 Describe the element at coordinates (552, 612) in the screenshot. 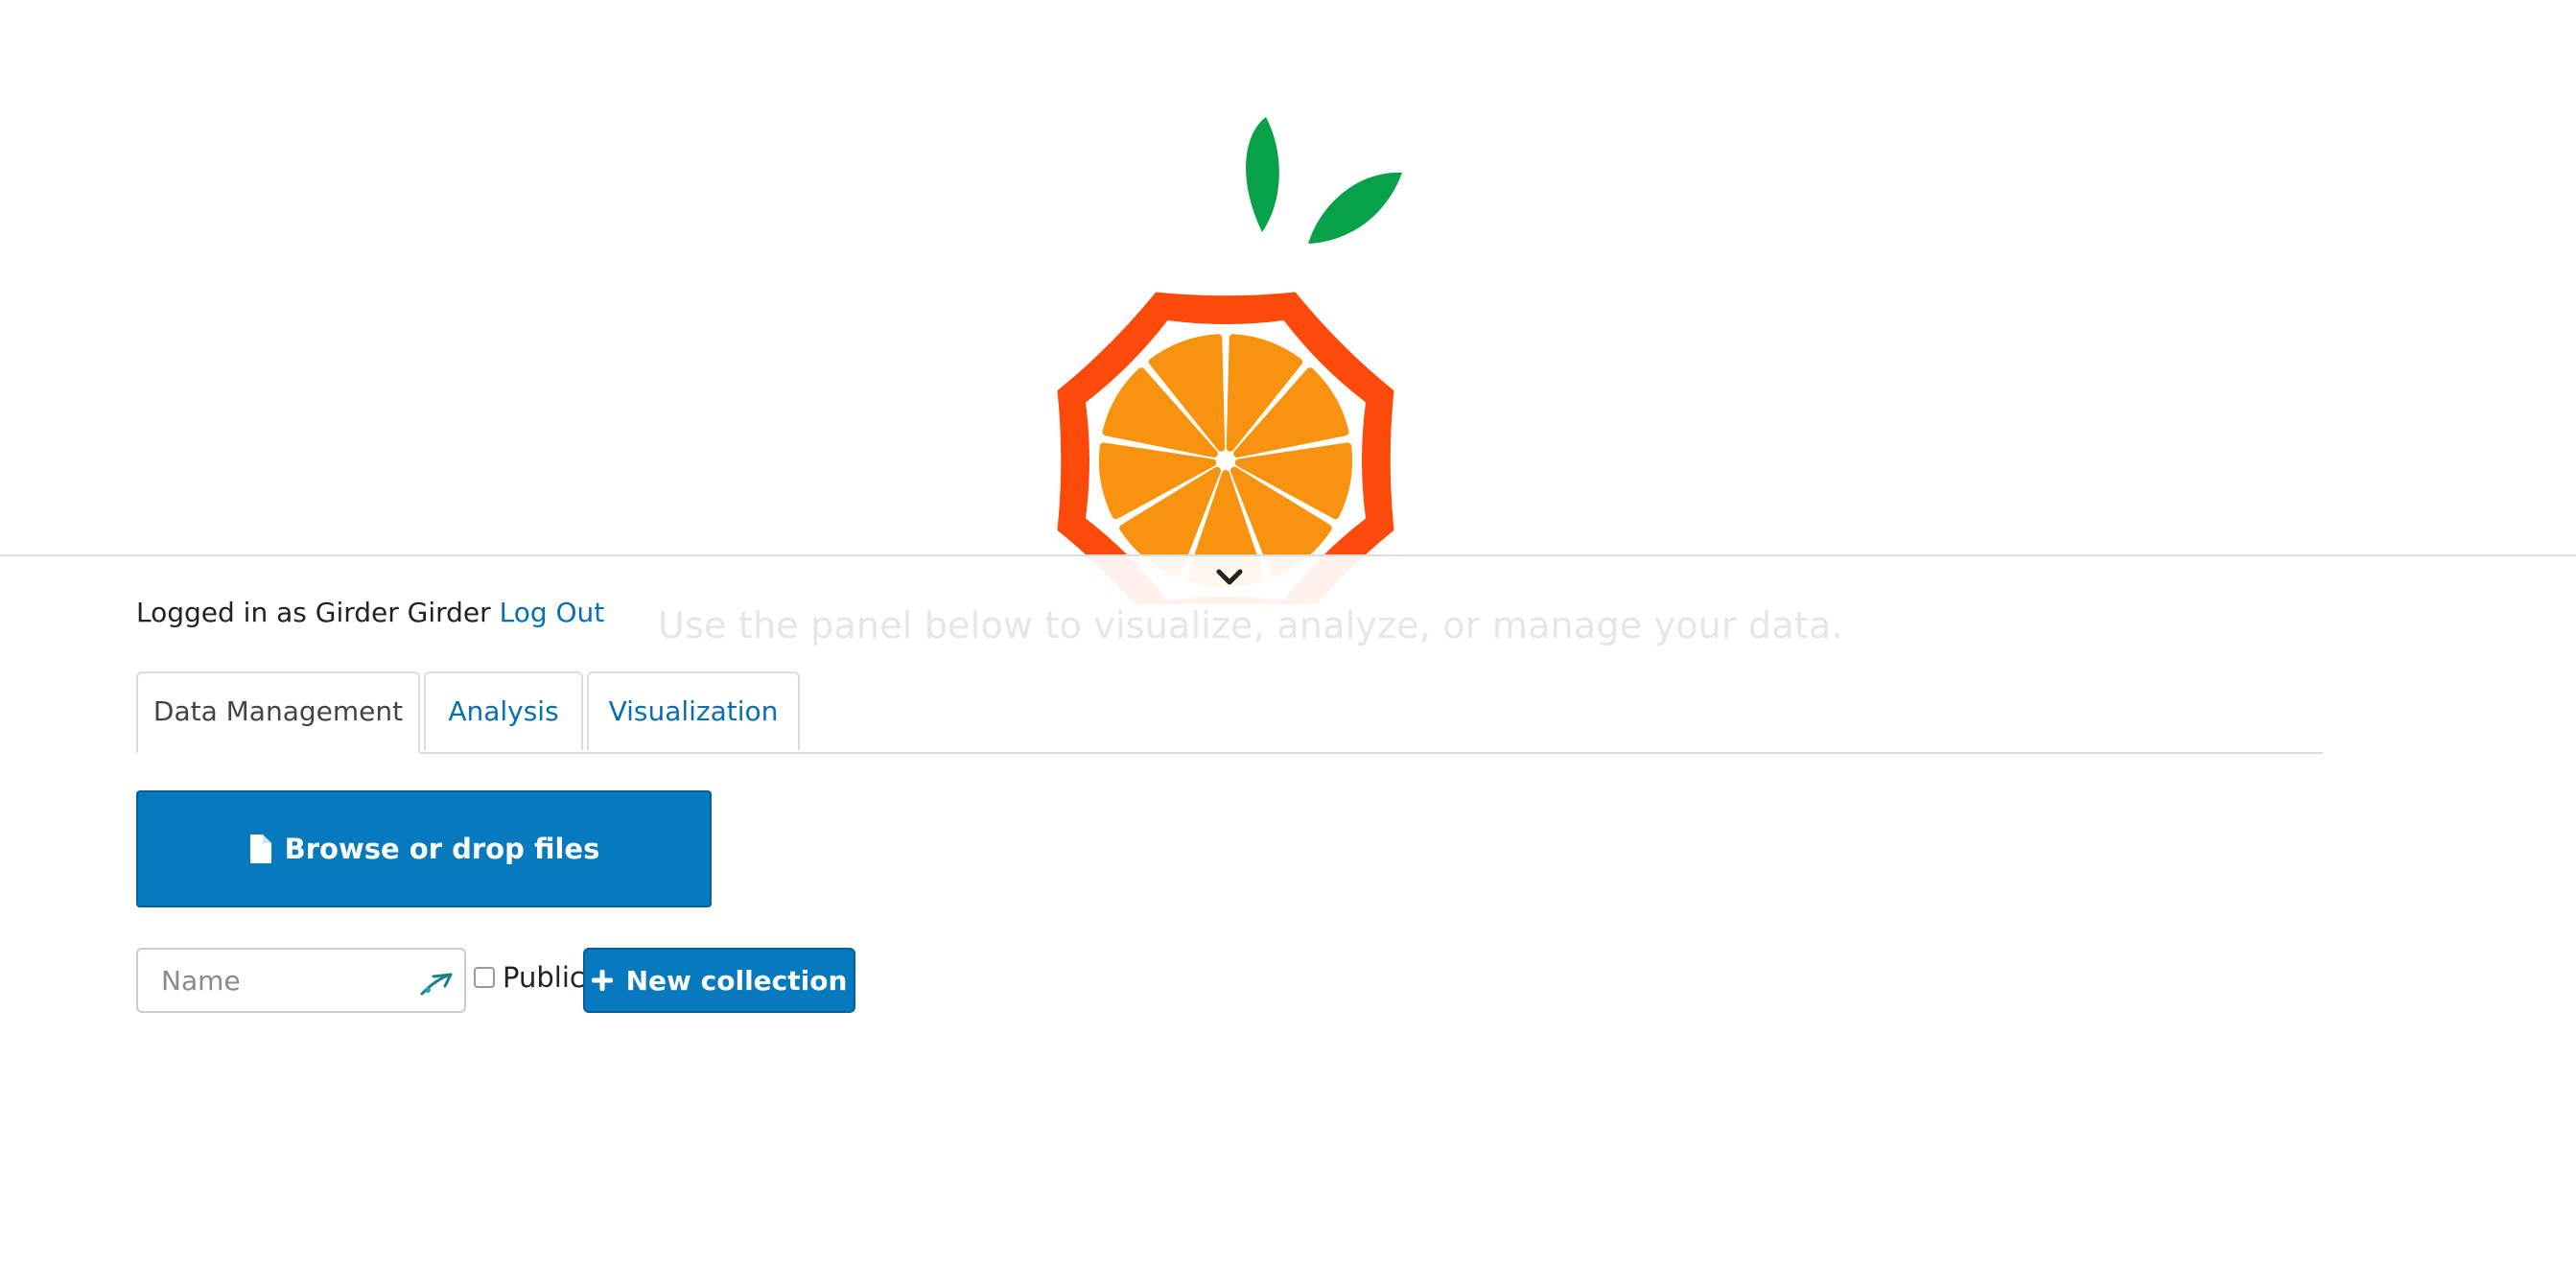

I see `logout-link: Log Out` at that location.